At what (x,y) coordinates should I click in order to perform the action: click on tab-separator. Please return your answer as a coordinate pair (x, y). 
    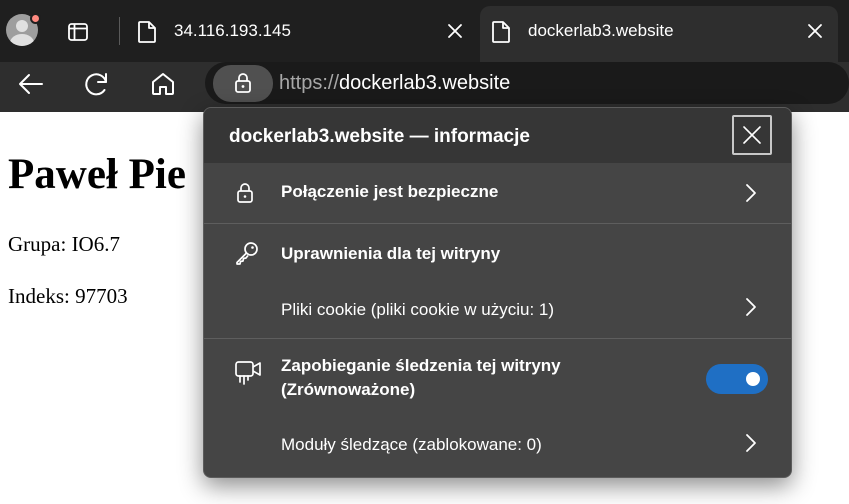
    Looking at the image, I should click on (119, 31).